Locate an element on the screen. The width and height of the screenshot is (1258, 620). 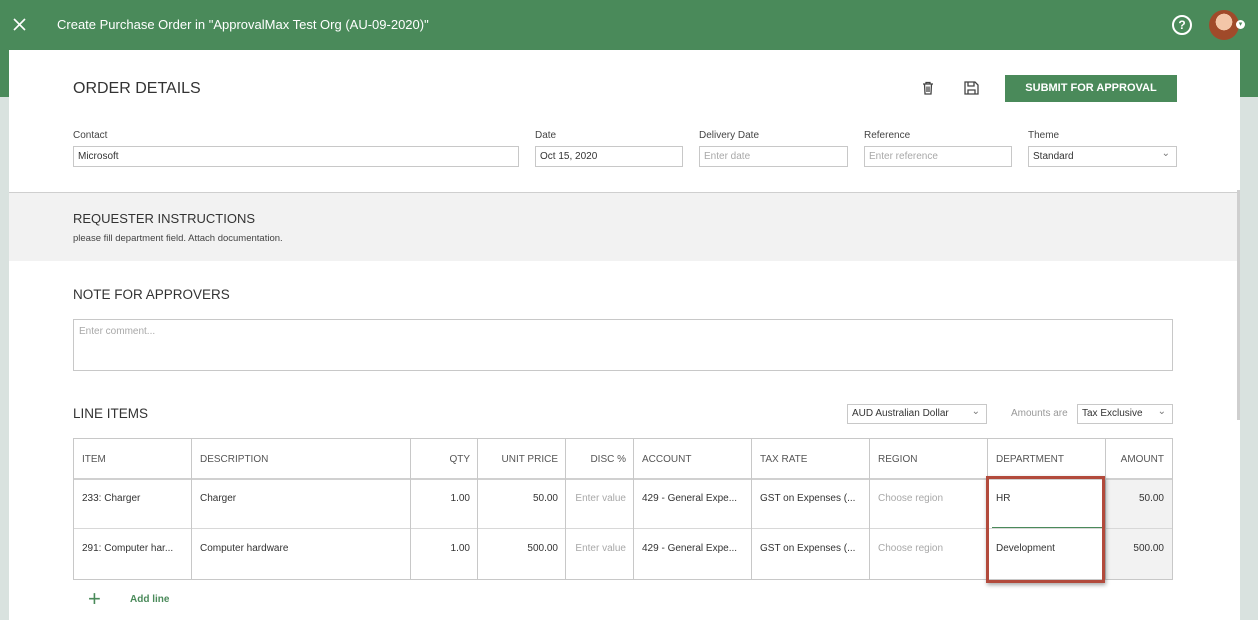
row1-department: HR is located at coordinates (1047, 498).